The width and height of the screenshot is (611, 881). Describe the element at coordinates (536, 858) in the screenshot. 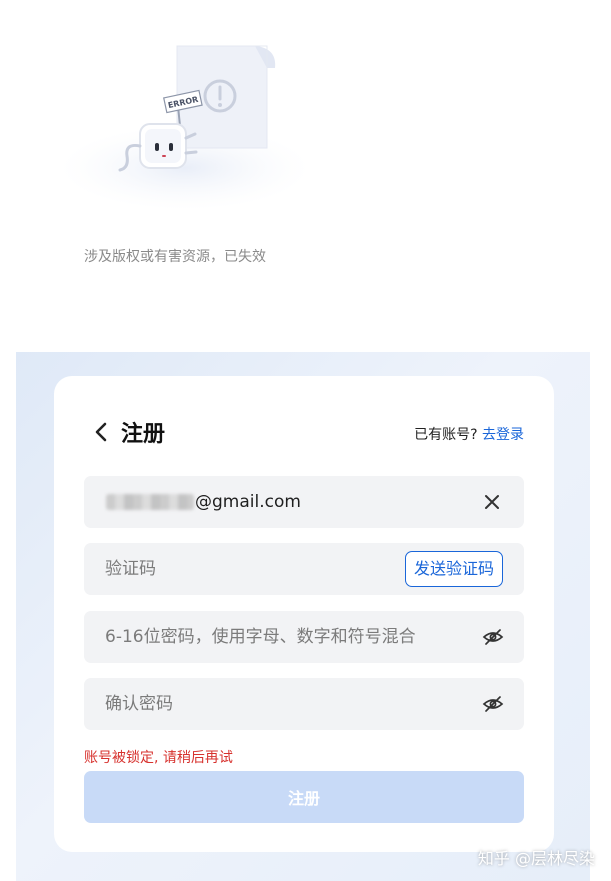

I see `watermark: 知乎 @层林尽染` at that location.